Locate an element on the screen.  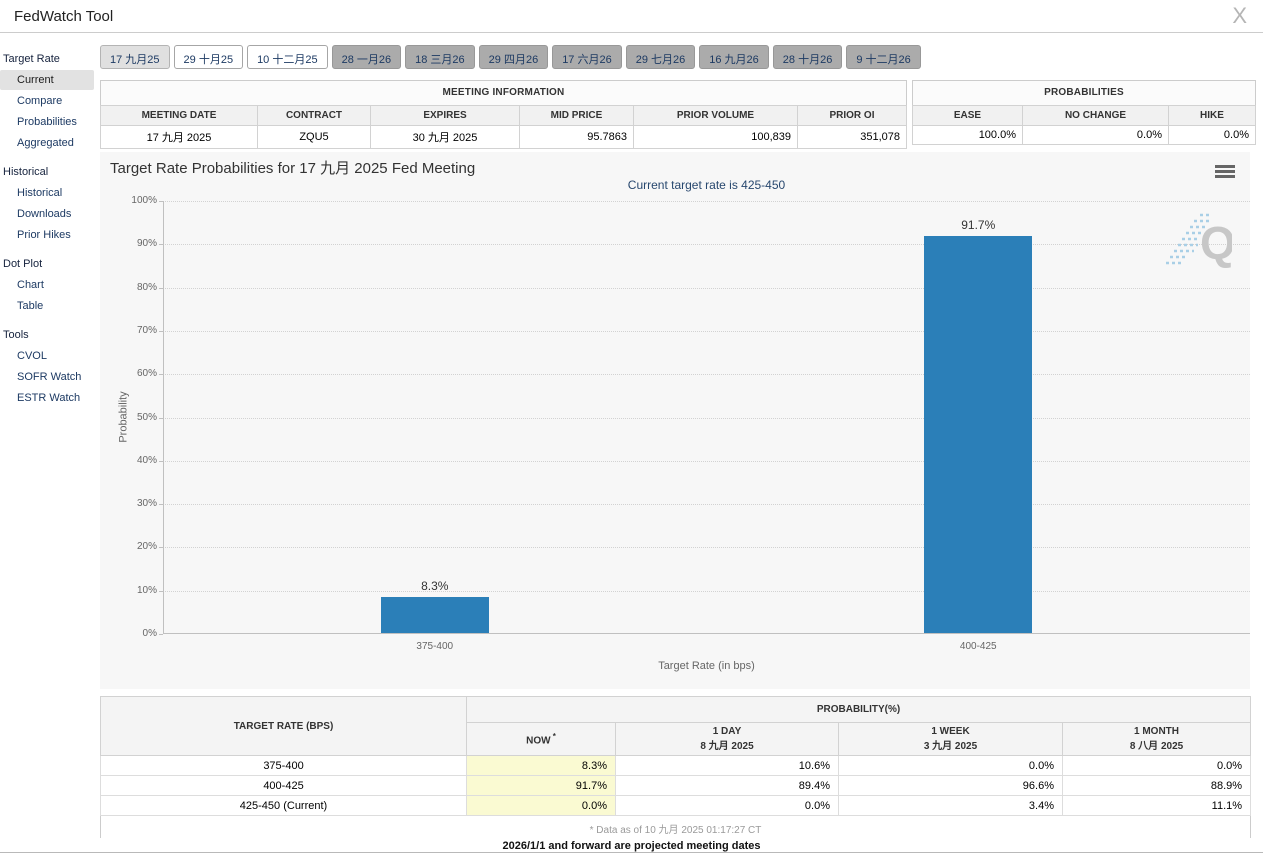
chart-subtitle: Current target rate is 425-450 is located at coordinates (706, 185).